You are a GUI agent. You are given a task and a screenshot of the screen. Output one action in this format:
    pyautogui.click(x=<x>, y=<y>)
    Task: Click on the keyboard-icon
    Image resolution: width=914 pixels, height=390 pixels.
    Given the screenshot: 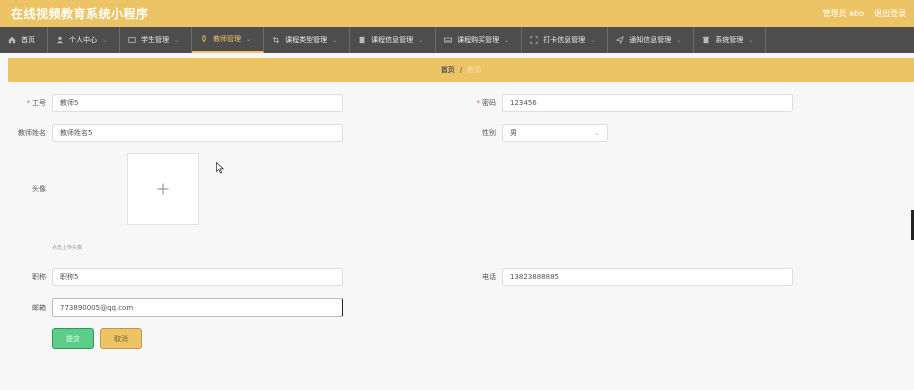 What is the action you would take?
    pyautogui.click(x=448, y=40)
    